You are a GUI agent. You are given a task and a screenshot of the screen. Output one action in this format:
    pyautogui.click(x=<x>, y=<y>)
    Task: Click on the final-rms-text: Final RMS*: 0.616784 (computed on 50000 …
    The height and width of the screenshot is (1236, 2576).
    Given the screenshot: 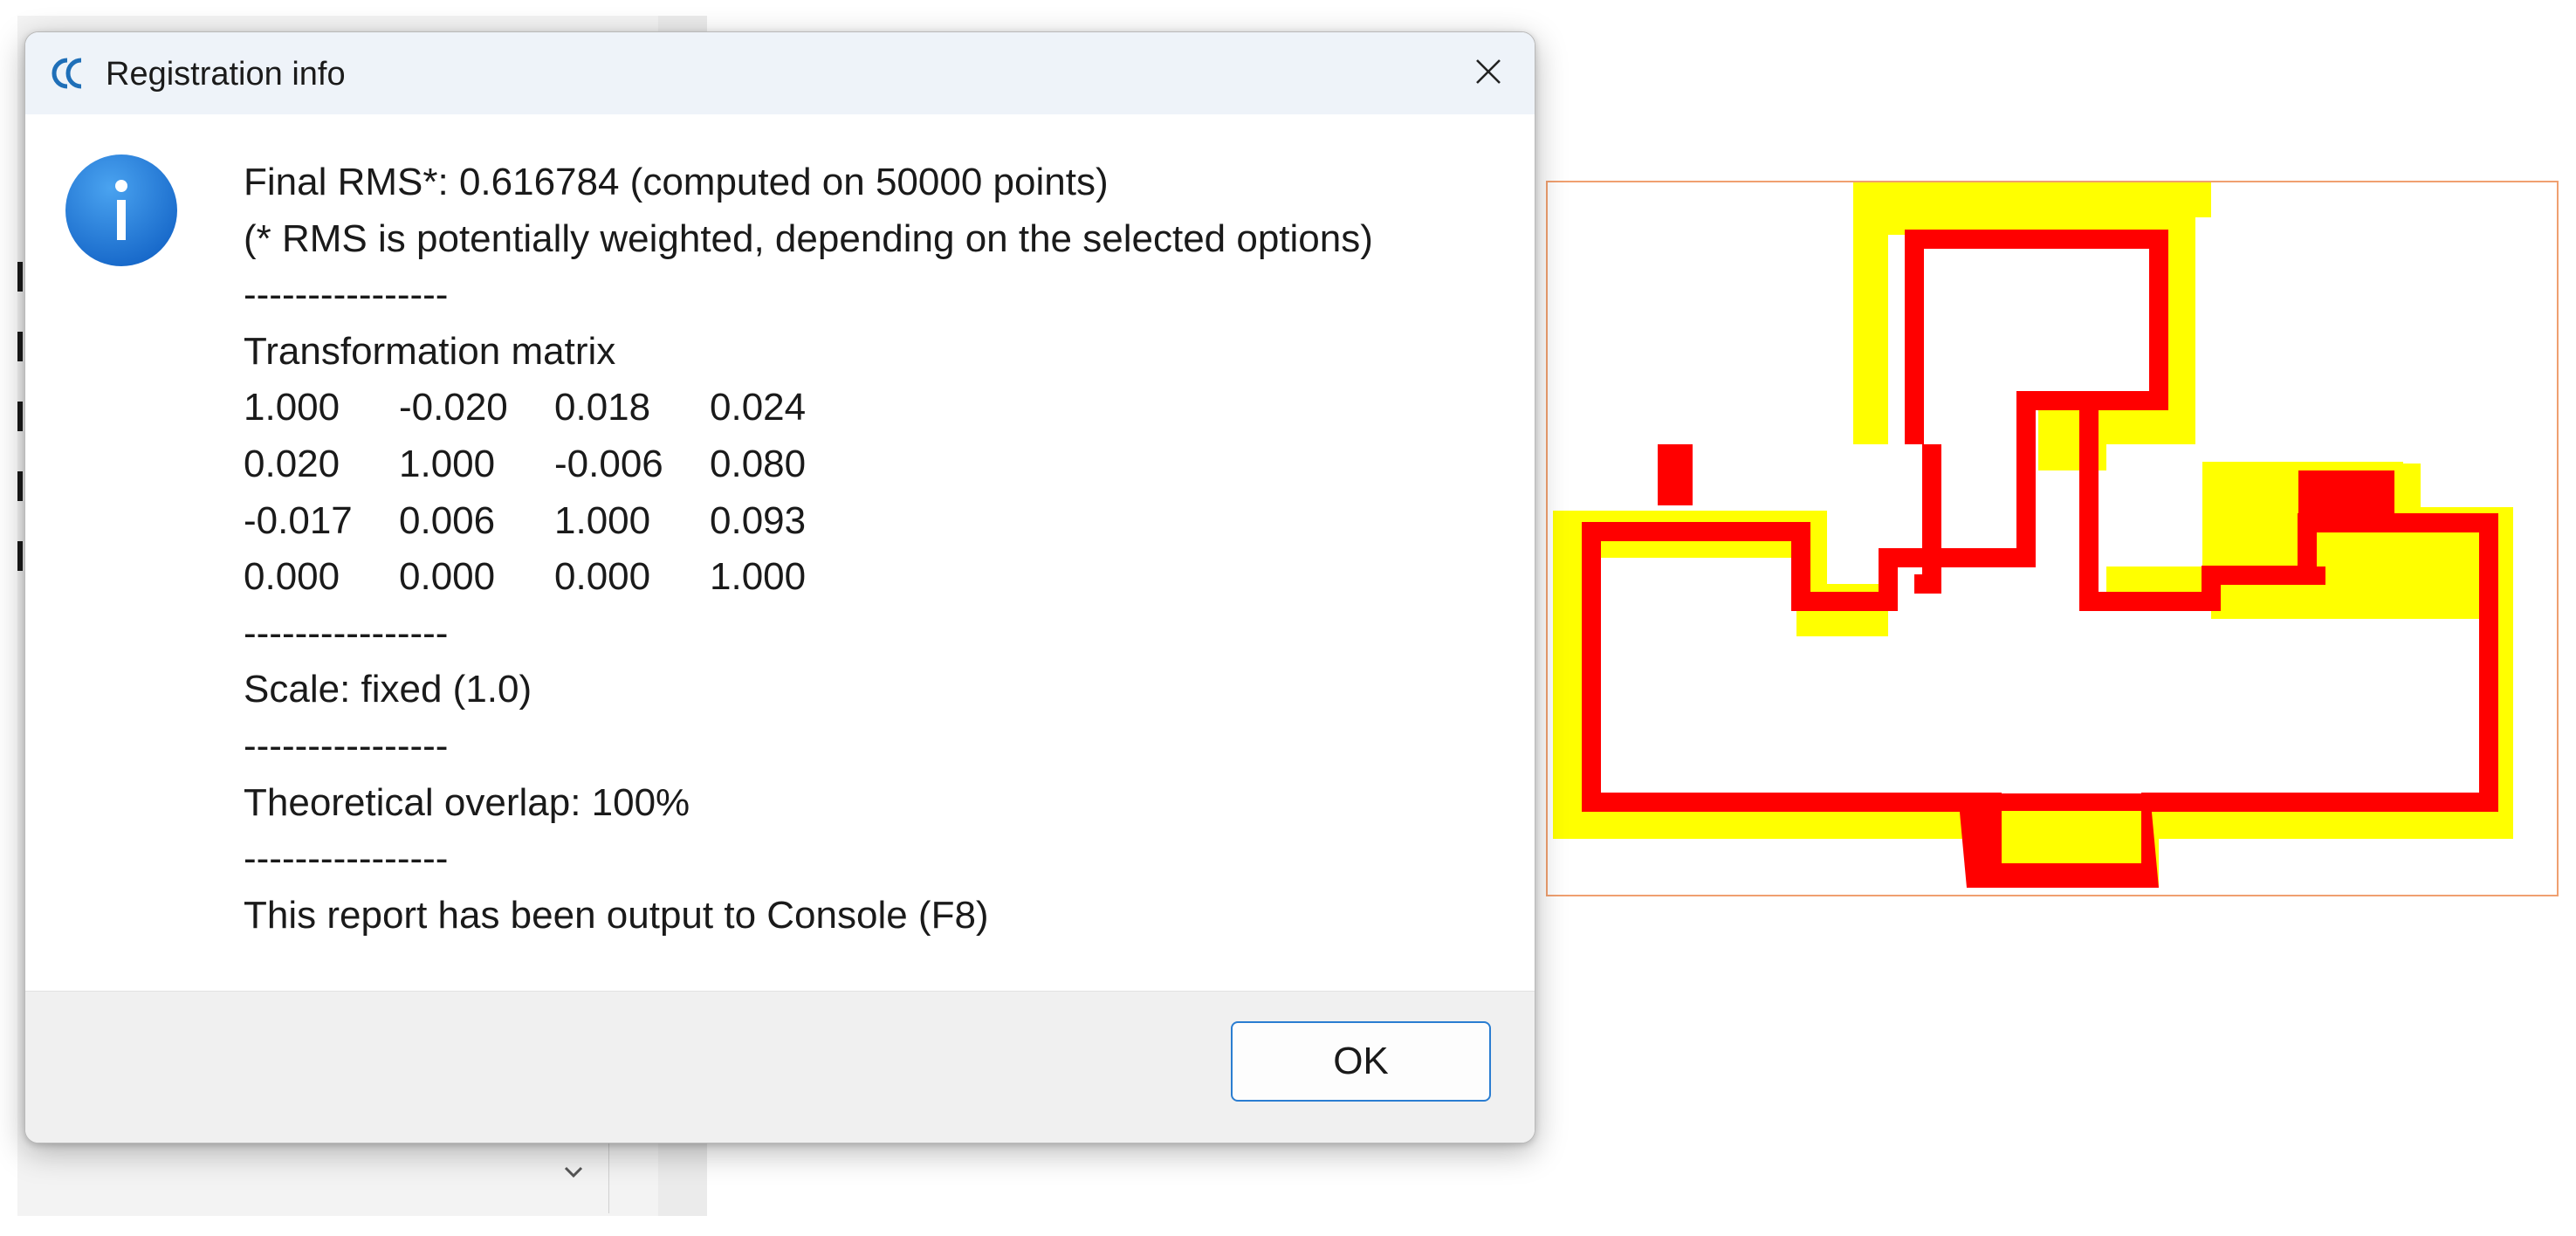 What is the action you would take?
    pyautogui.click(x=677, y=182)
    